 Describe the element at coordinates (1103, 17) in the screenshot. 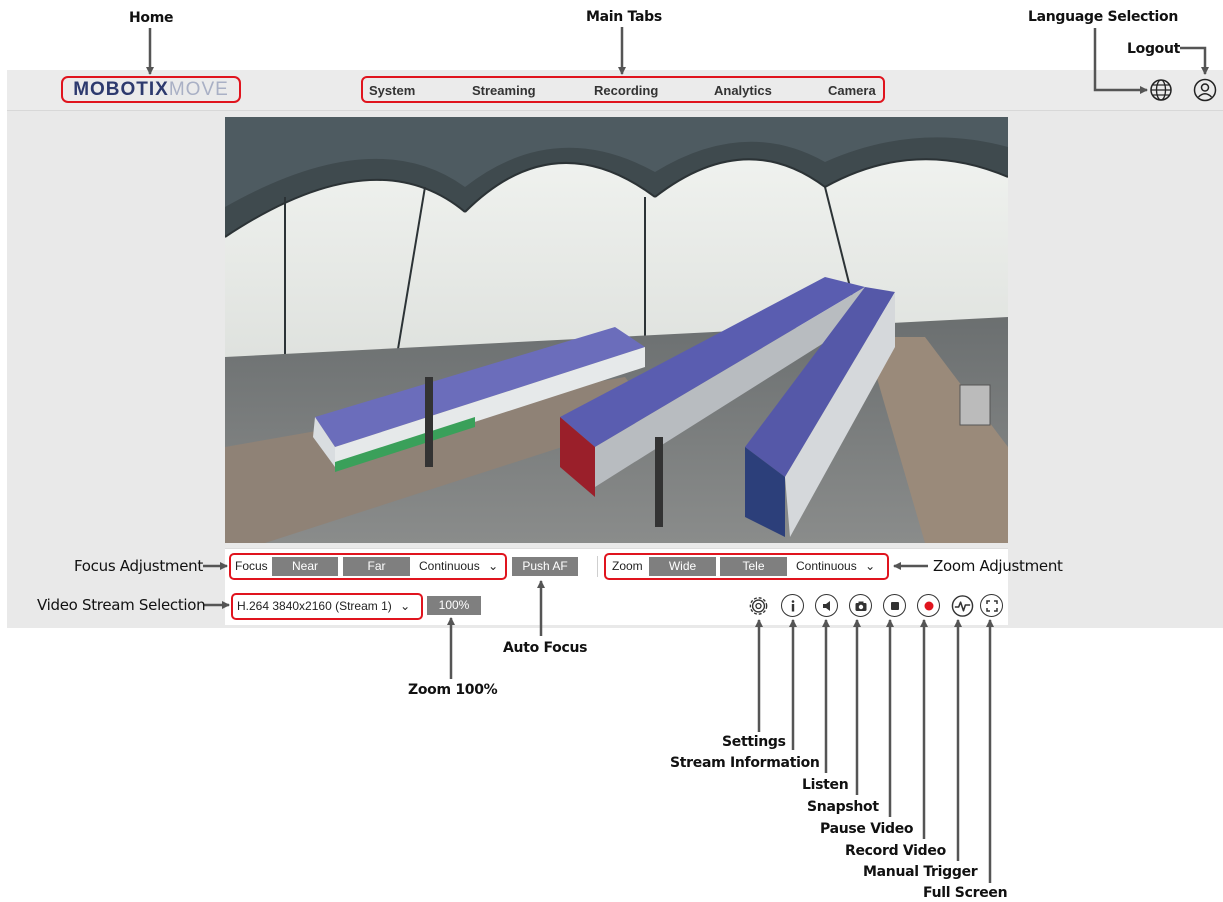

I see `callout-language-selection: Language Selection` at that location.